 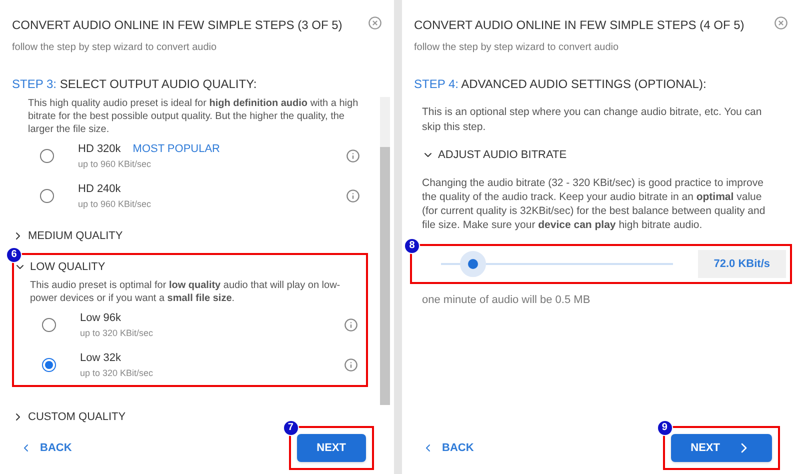 I want to click on dialog-title: CONVERT AUDIO ONLINE IN FEW SIMPLE STEPS (4 OF 5), so click(x=579, y=25).